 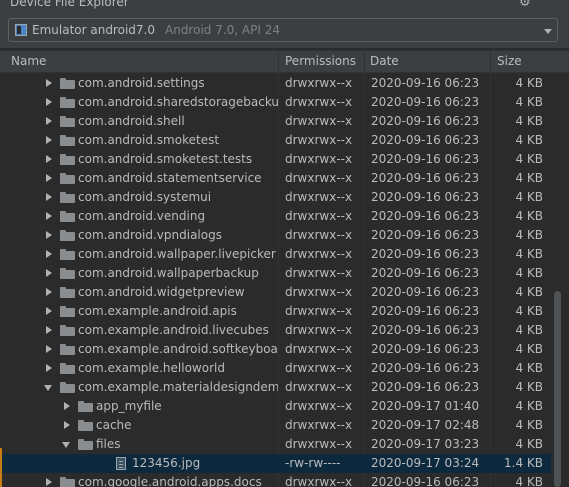 What do you see at coordinates (166, 463) in the screenshot?
I see `row-name: 123456.jpg` at bounding box center [166, 463].